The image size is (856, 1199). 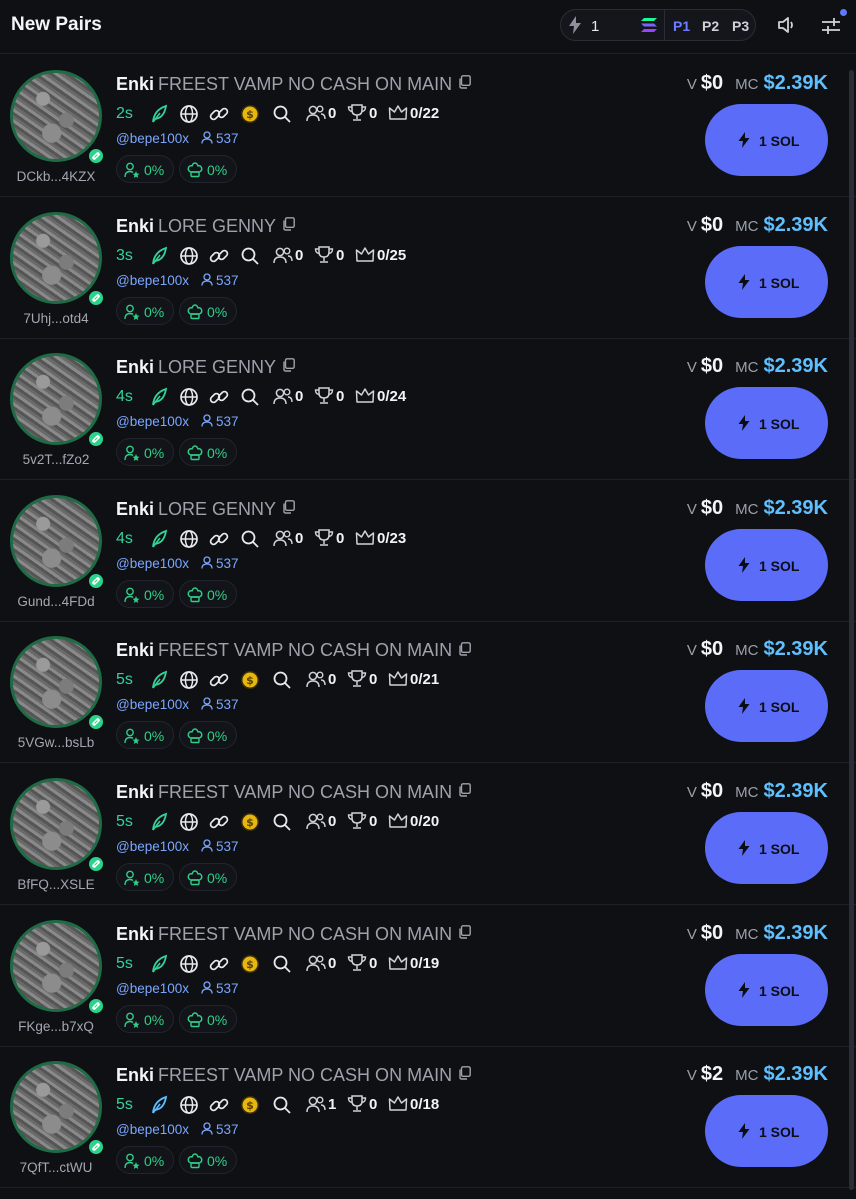 What do you see at coordinates (56, 884) in the screenshot?
I see `token-address: BfFQ...XSLE` at bounding box center [56, 884].